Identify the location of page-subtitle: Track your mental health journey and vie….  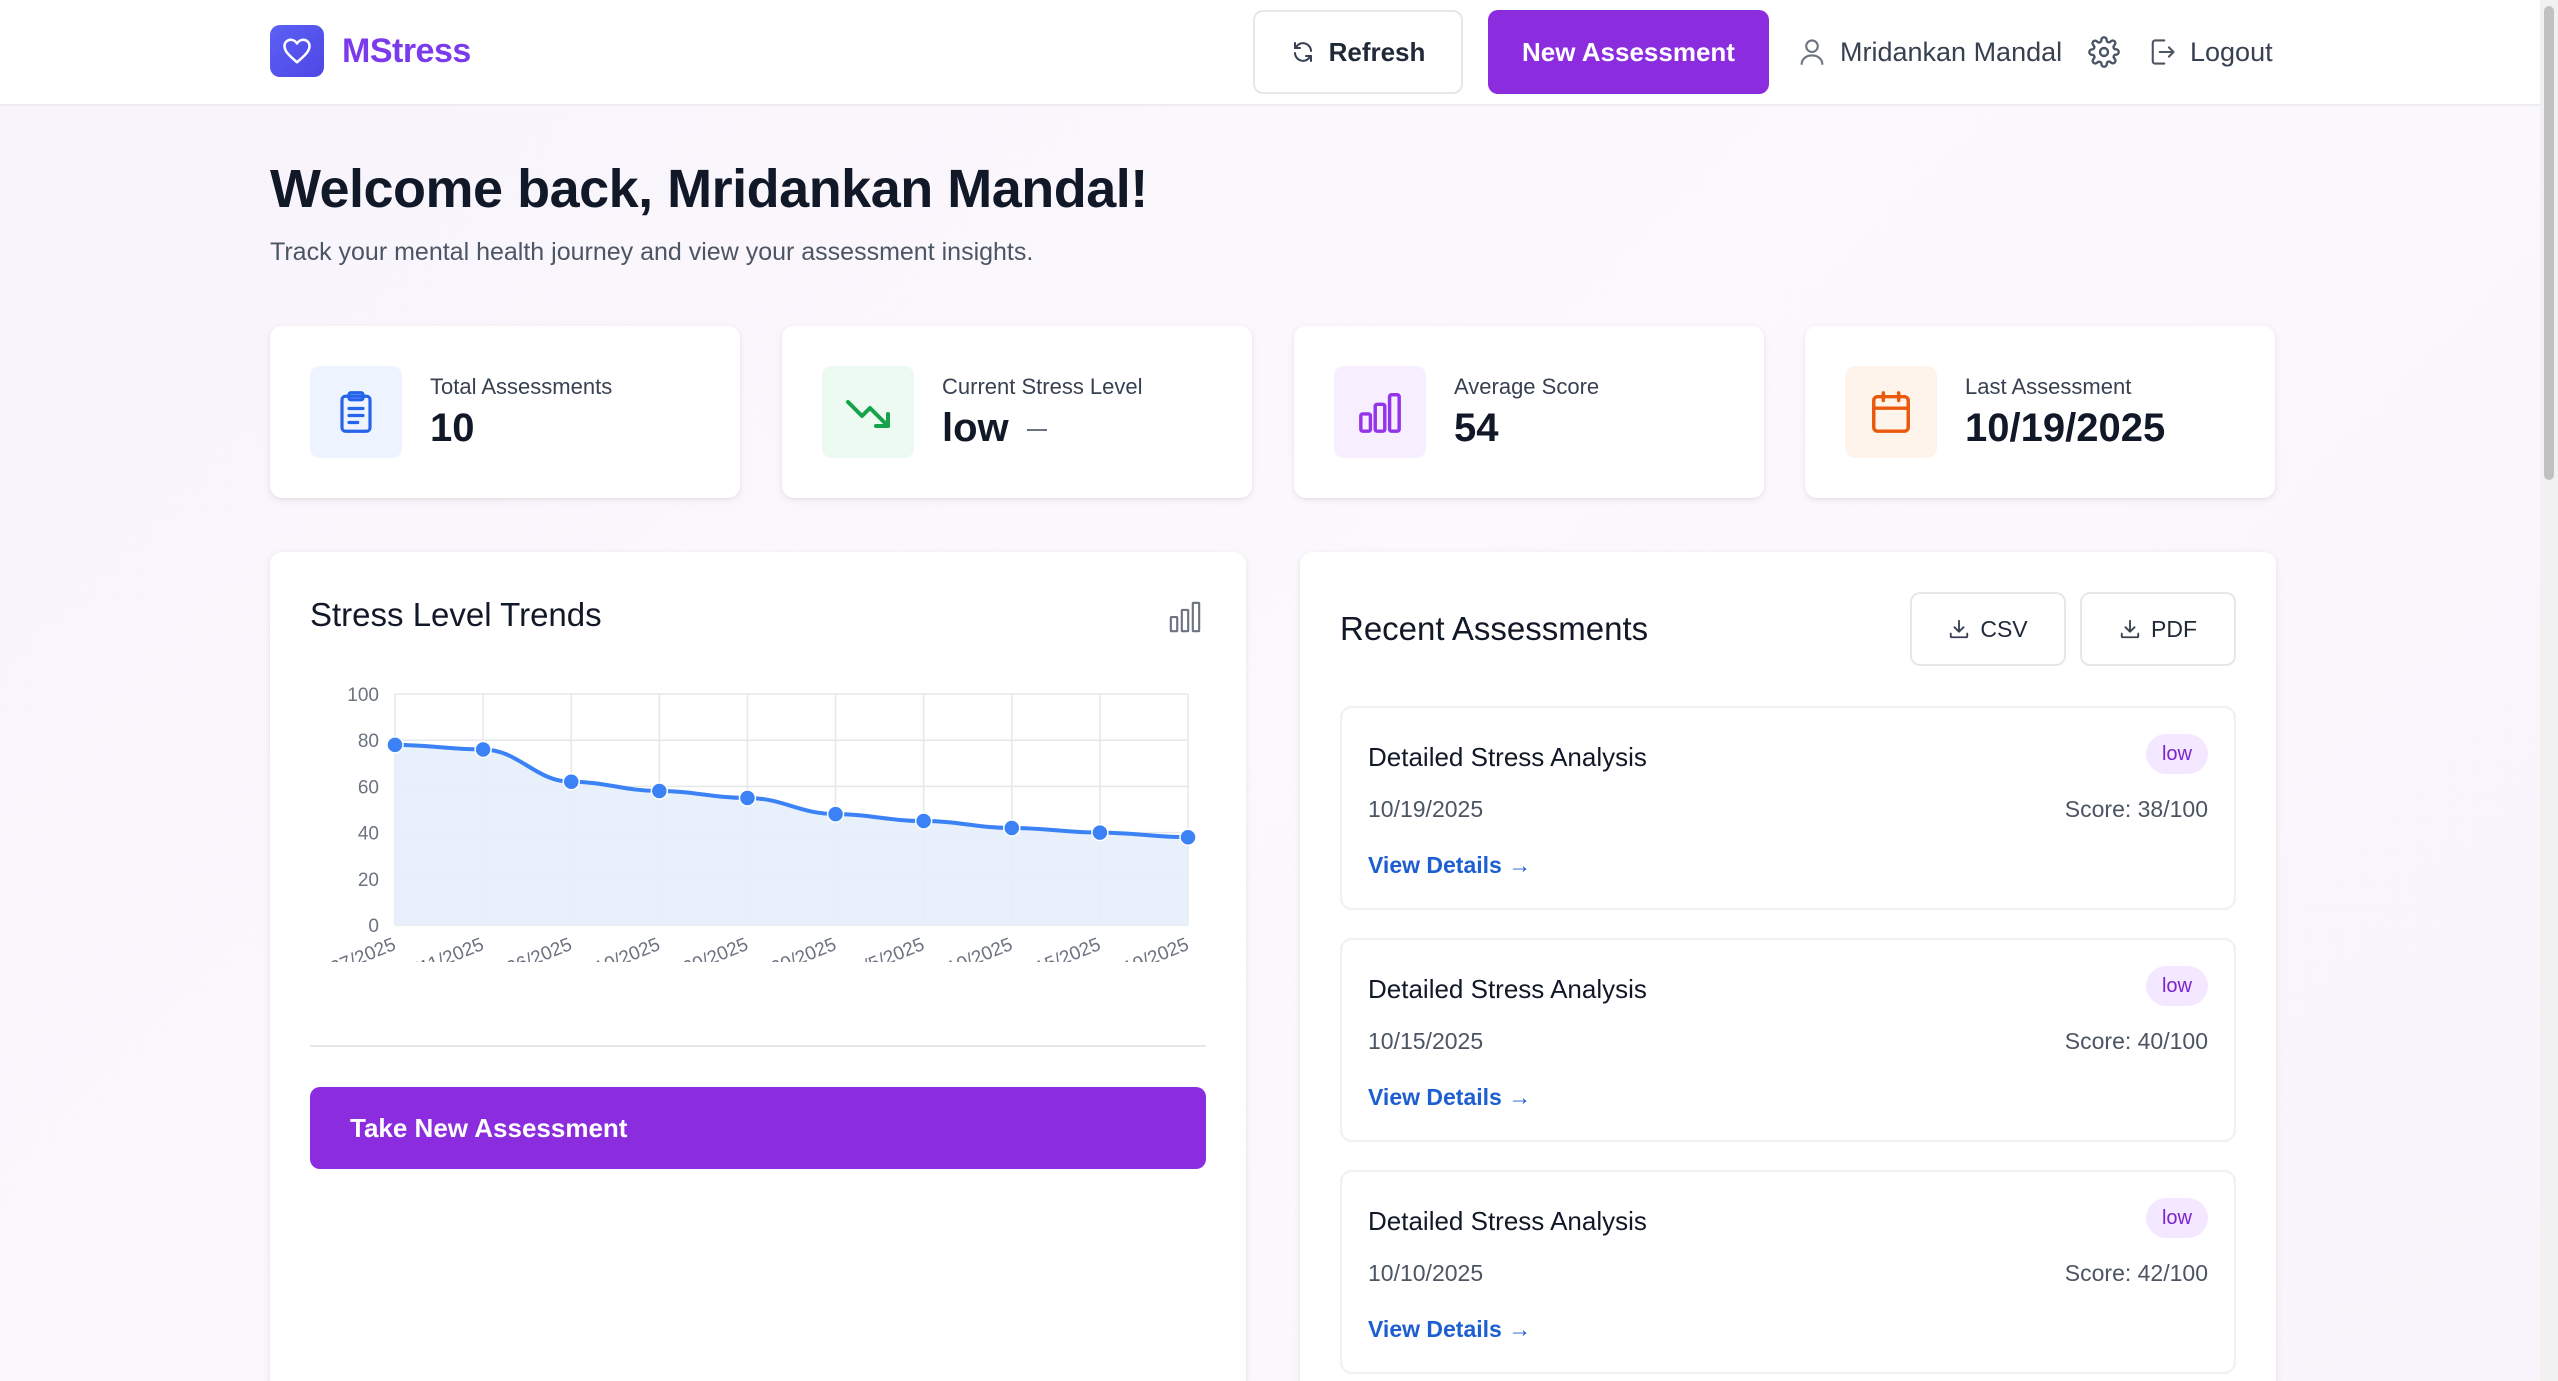
(652, 252).